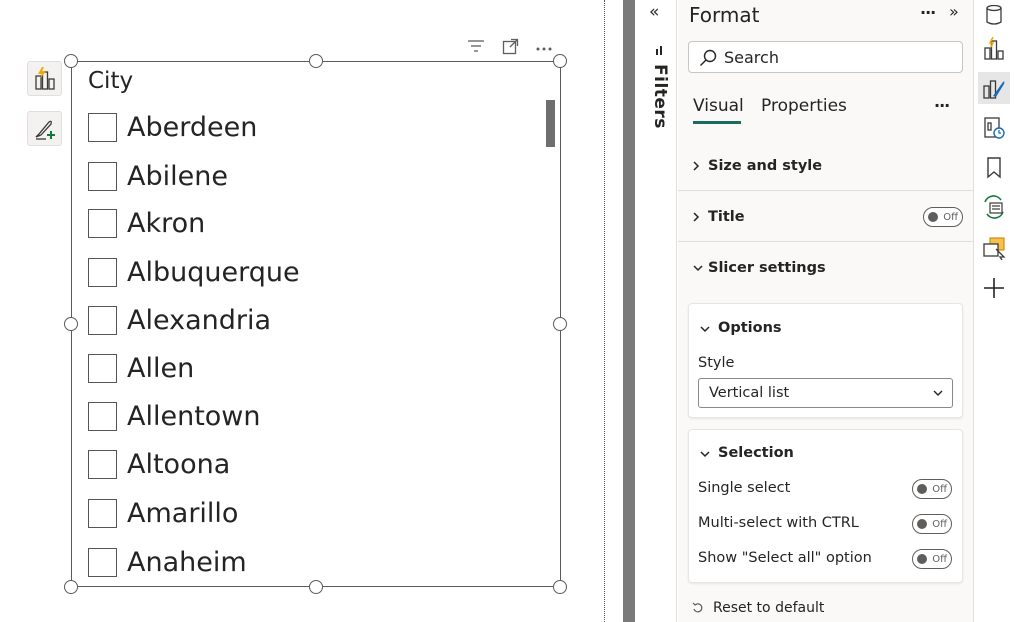 This screenshot has height=622, width=1014. I want to click on style-dropdown-value: Vertical list, so click(749, 393).